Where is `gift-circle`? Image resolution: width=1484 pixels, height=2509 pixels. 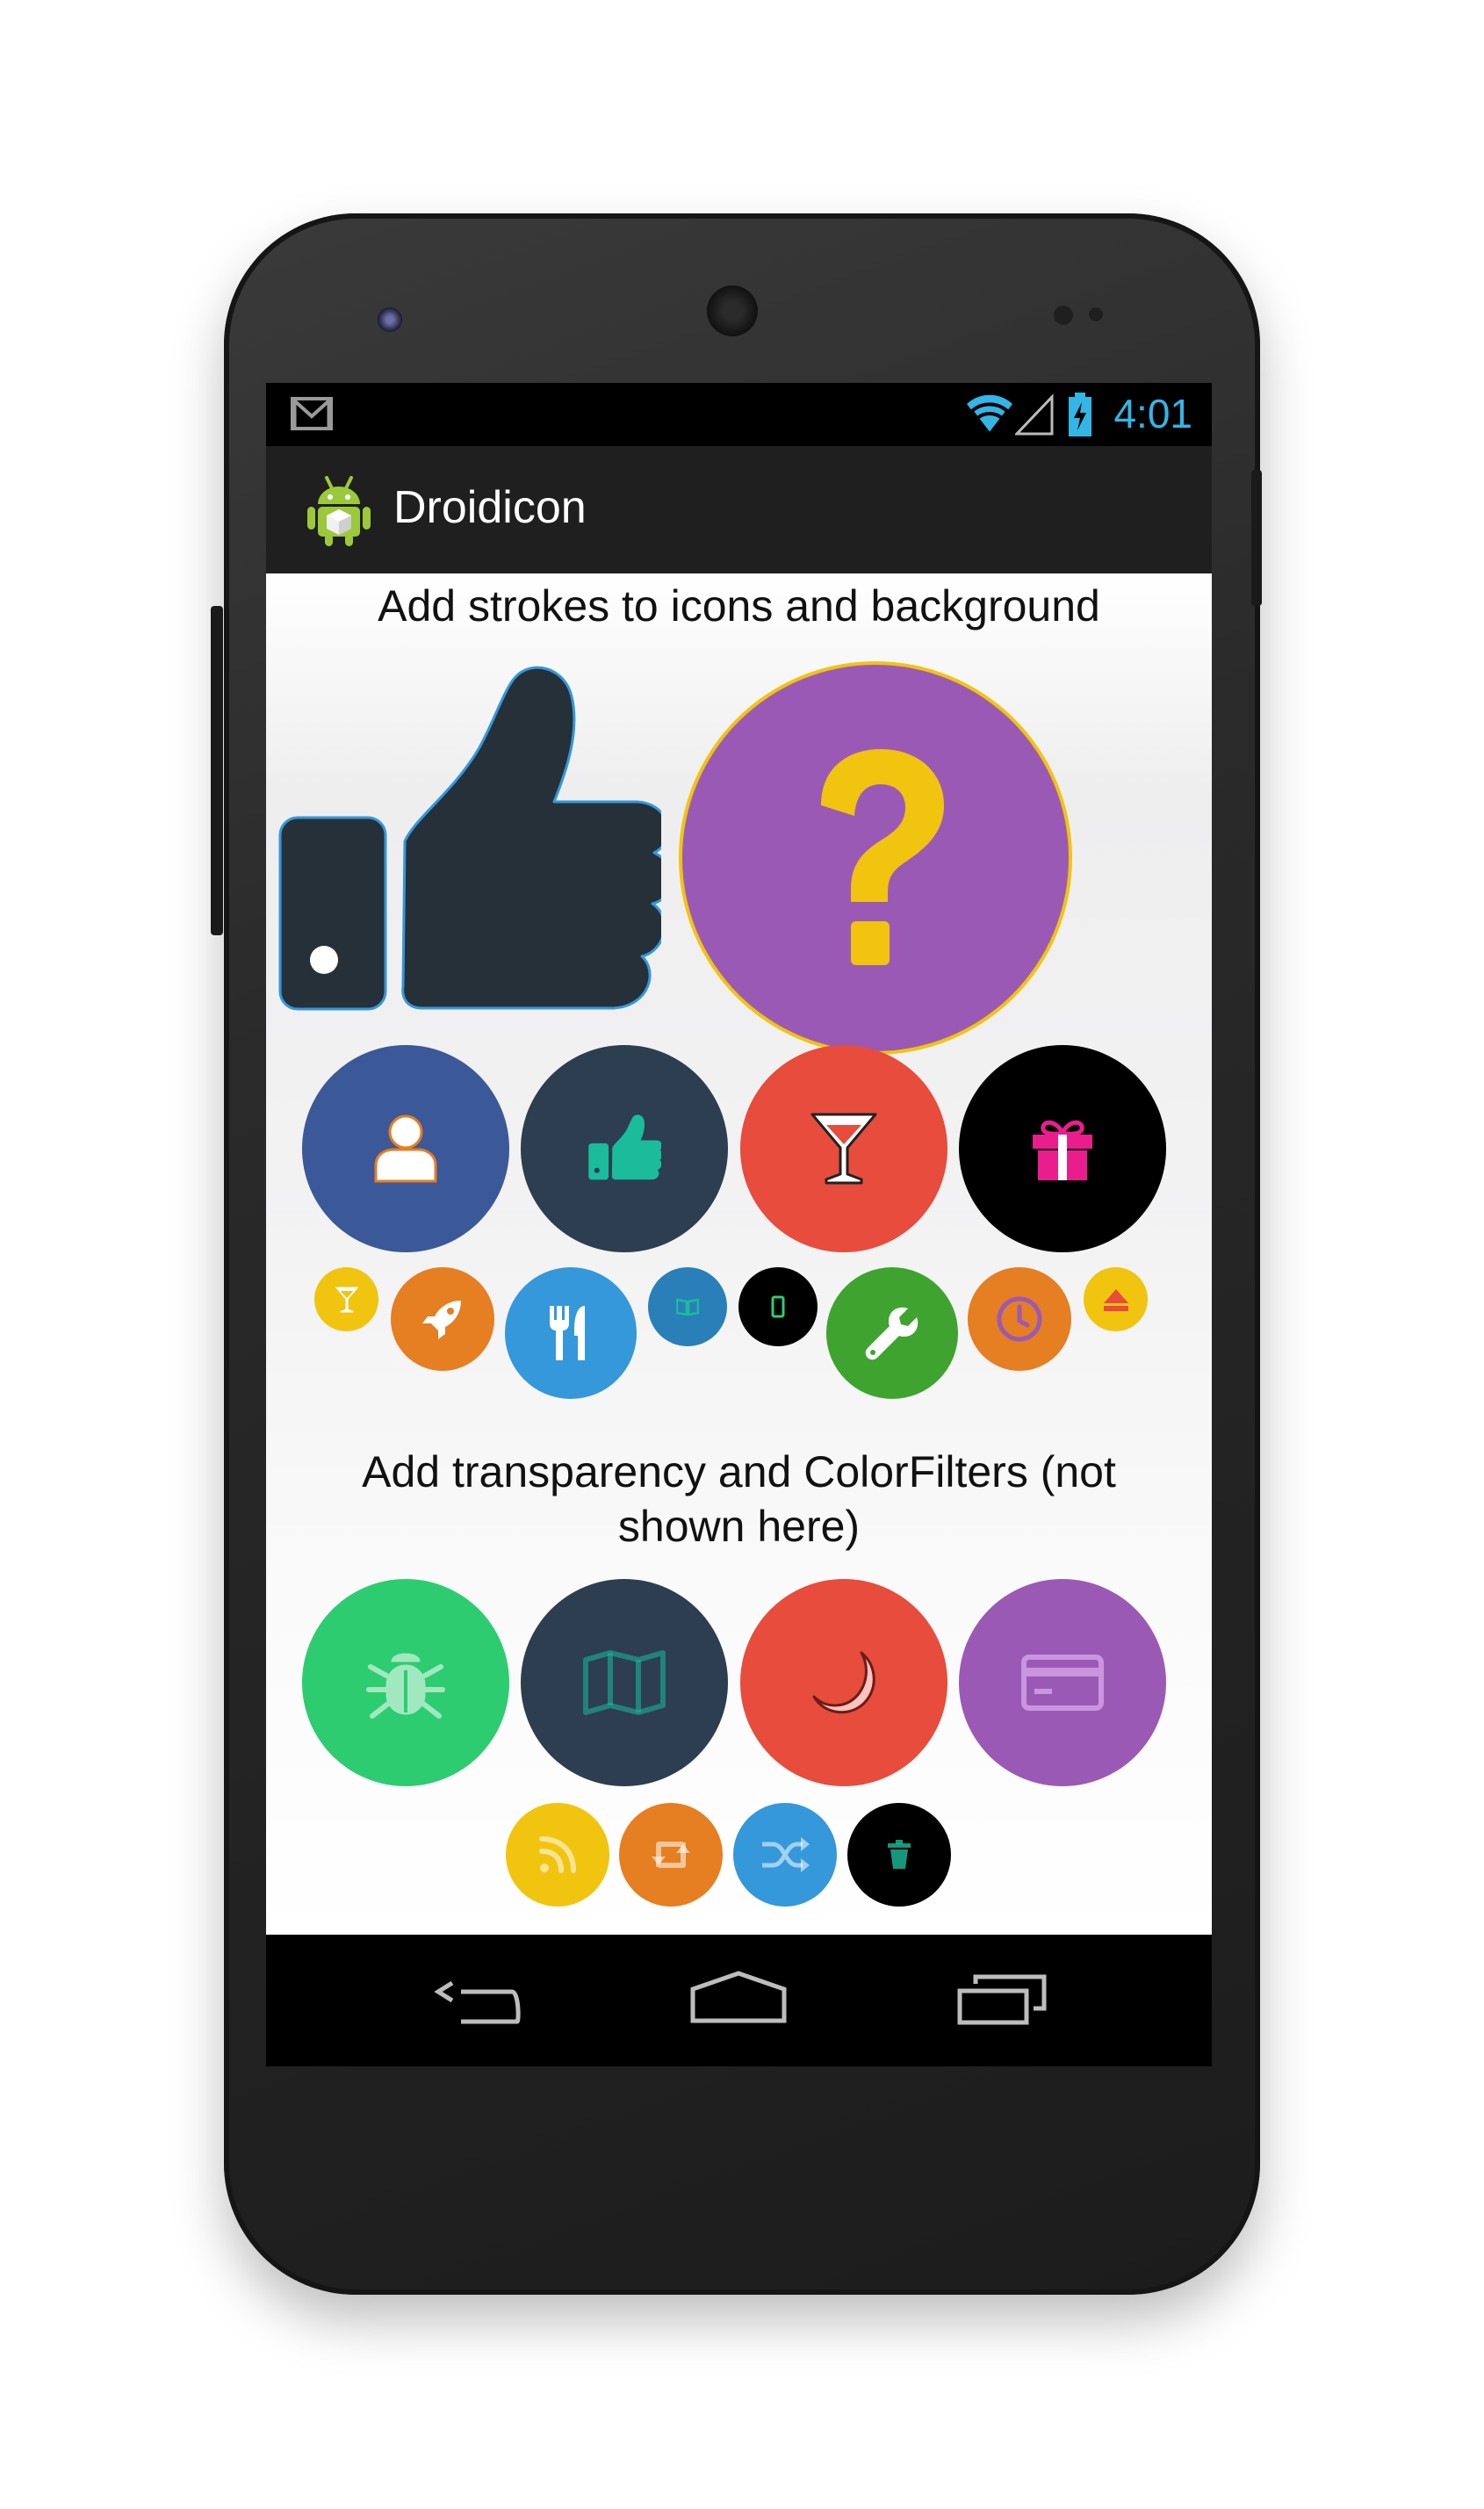 gift-circle is located at coordinates (1062, 1148).